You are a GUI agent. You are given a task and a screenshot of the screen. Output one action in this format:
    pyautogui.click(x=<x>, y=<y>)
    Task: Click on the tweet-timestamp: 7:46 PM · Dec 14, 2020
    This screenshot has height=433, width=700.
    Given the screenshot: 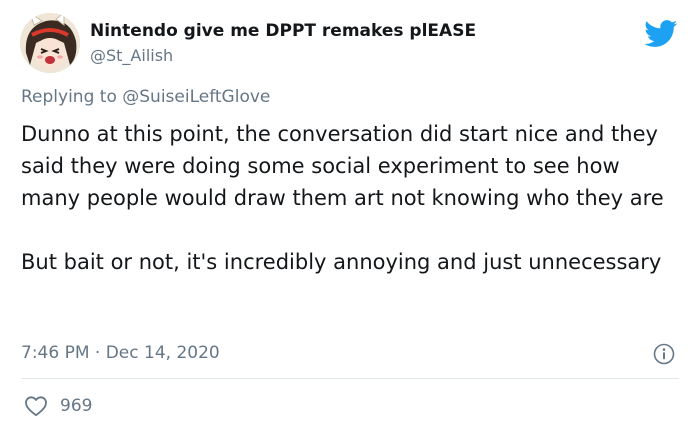 What is the action you would take?
    pyautogui.click(x=120, y=353)
    